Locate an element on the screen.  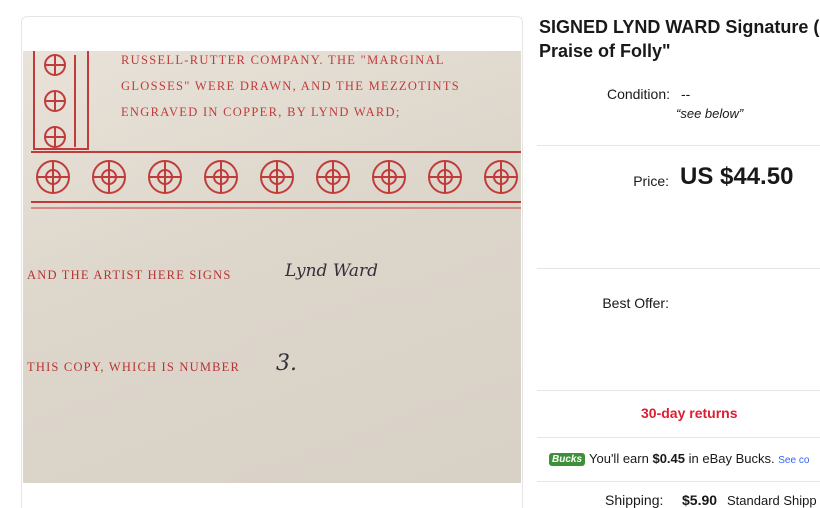
bucks-prefix: You'll earn is located at coordinates (621, 458).